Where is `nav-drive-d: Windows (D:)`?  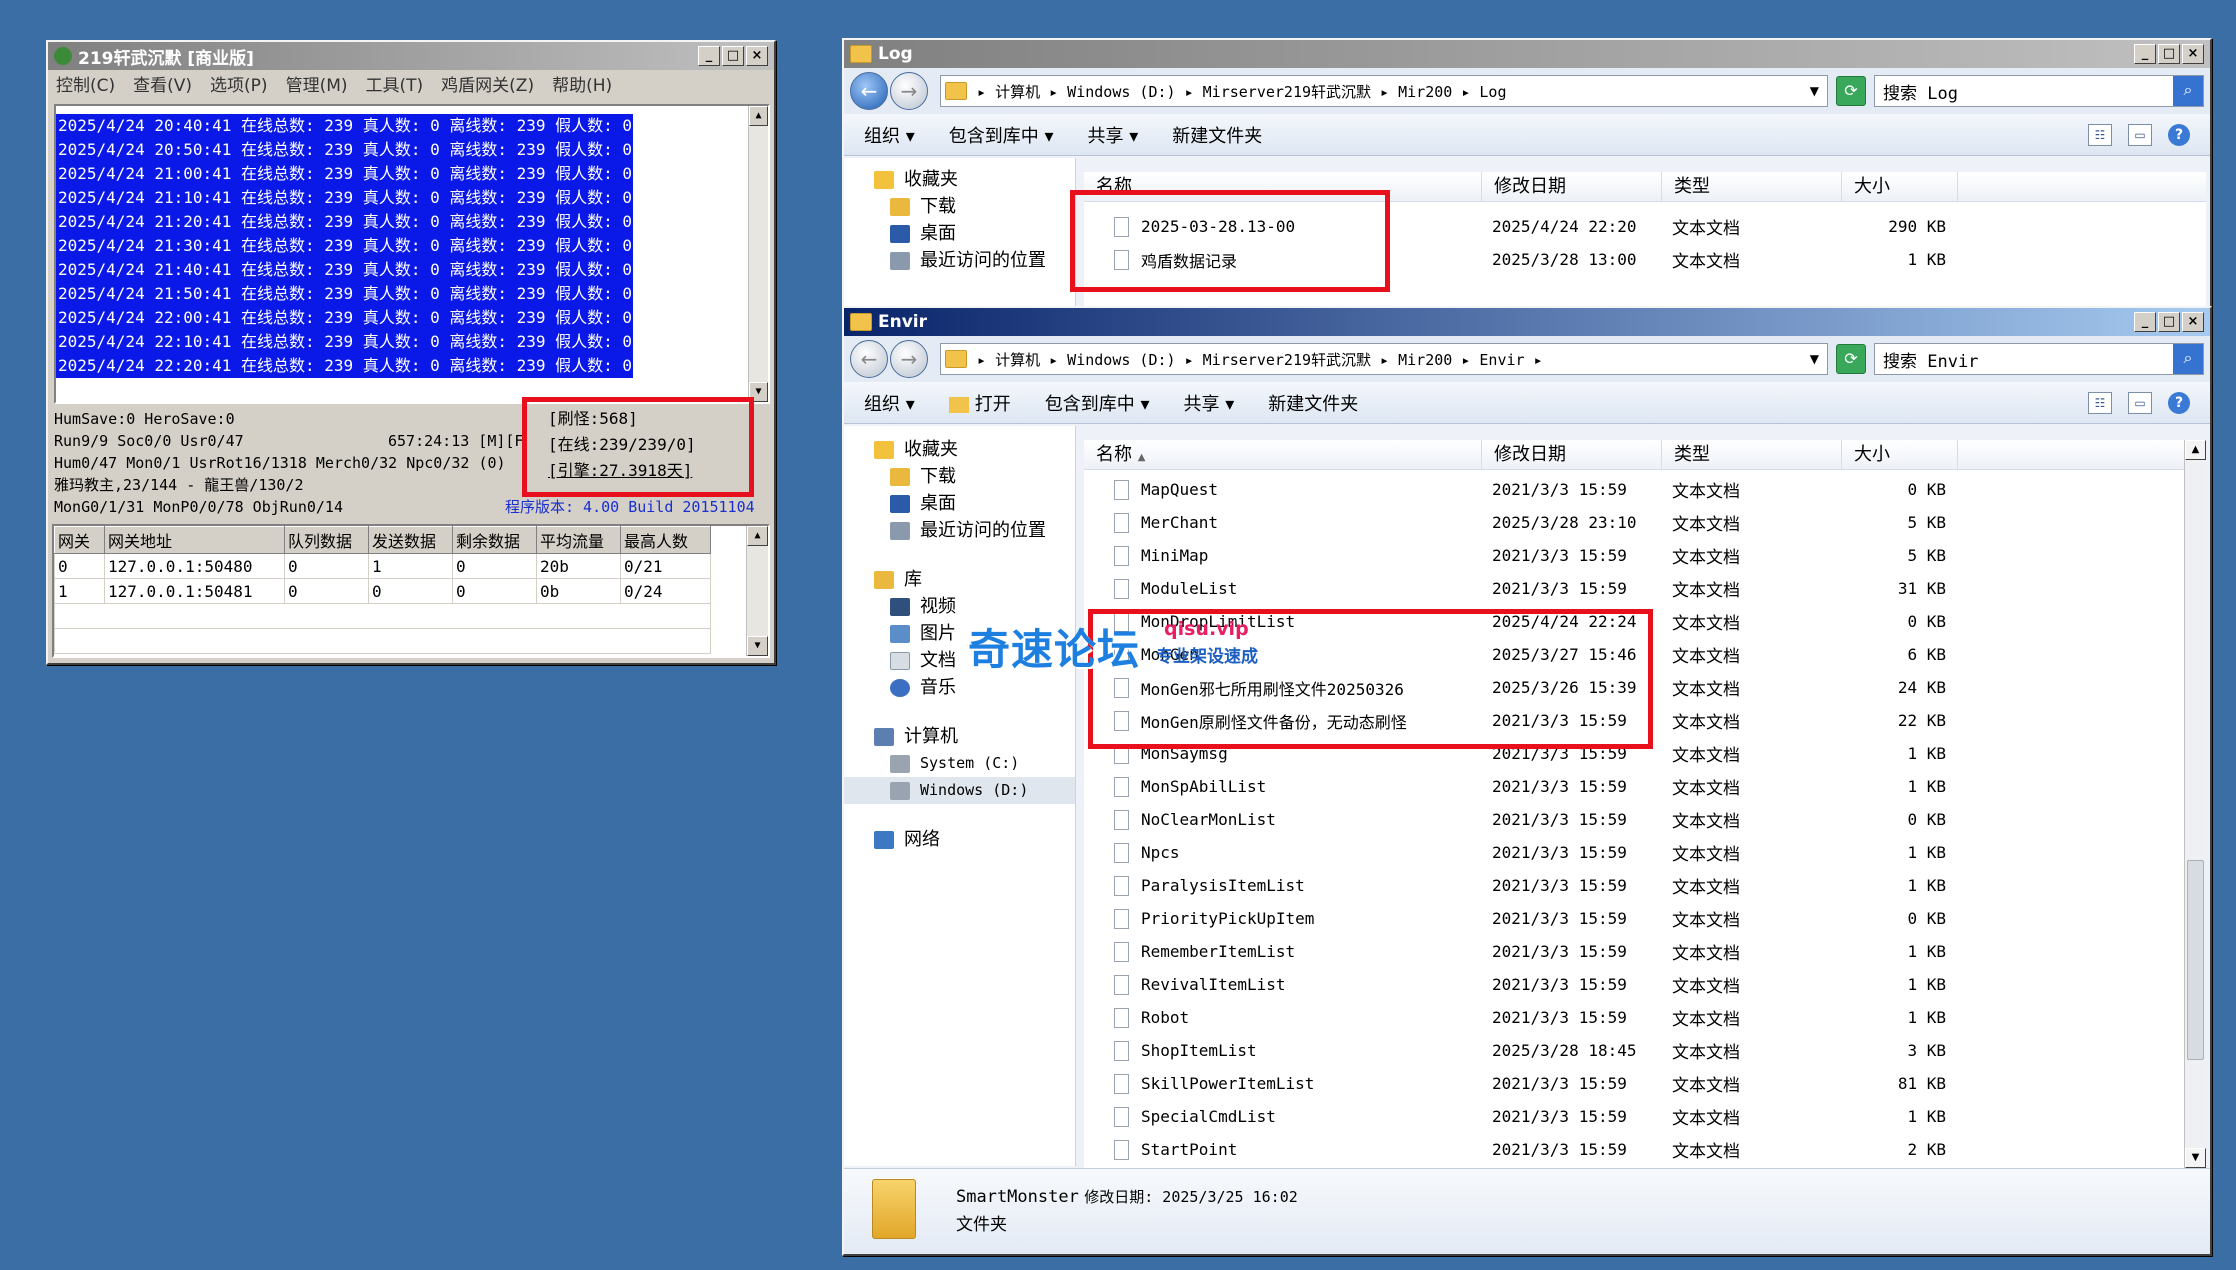 nav-drive-d: Windows (D:) is located at coordinates (959, 790).